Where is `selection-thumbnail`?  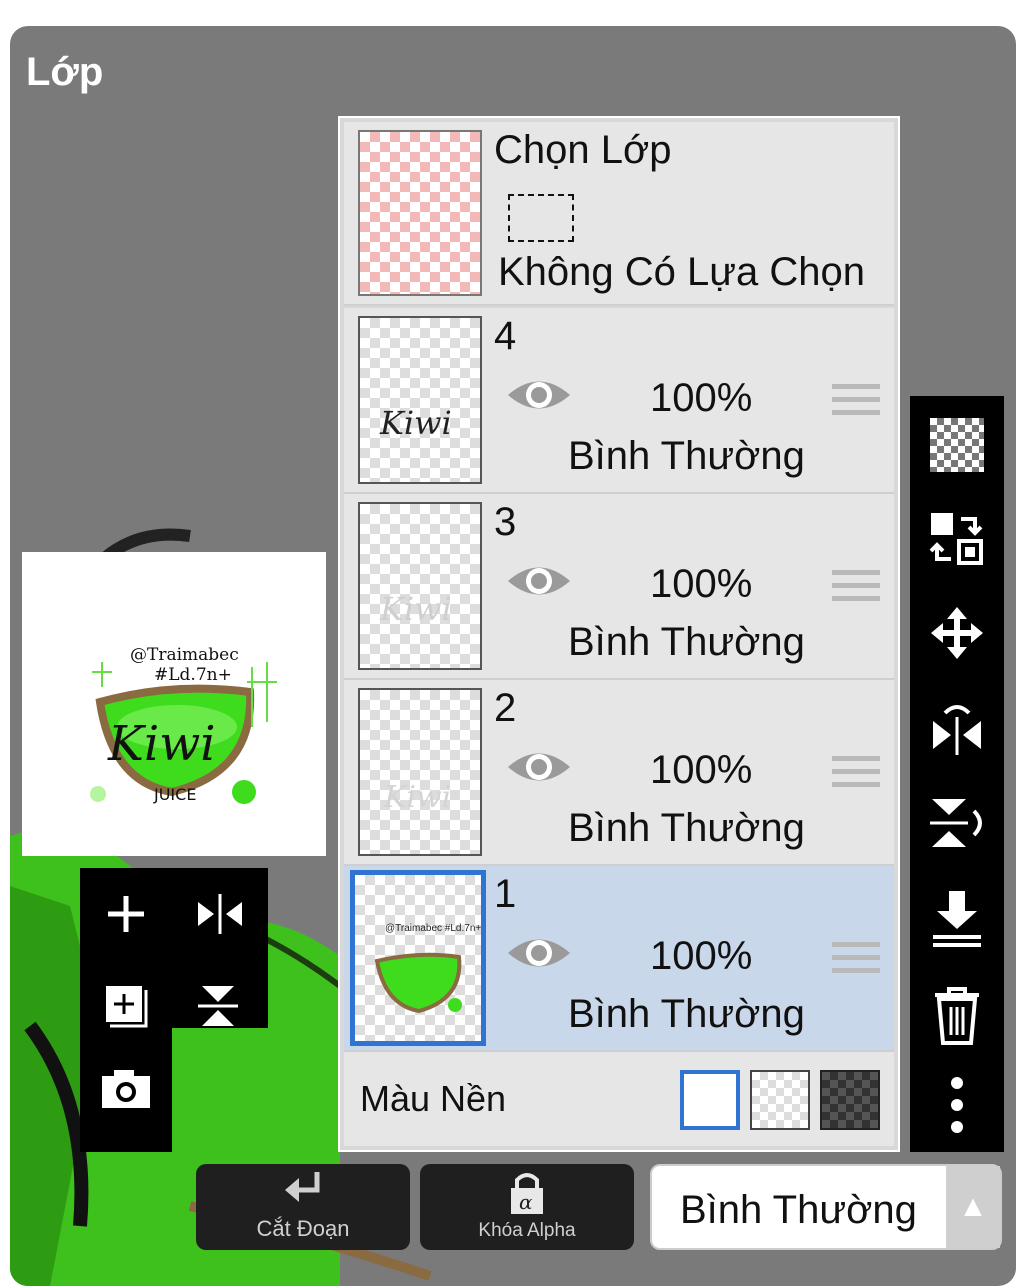 selection-thumbnail is located at coordinates (420, 213).